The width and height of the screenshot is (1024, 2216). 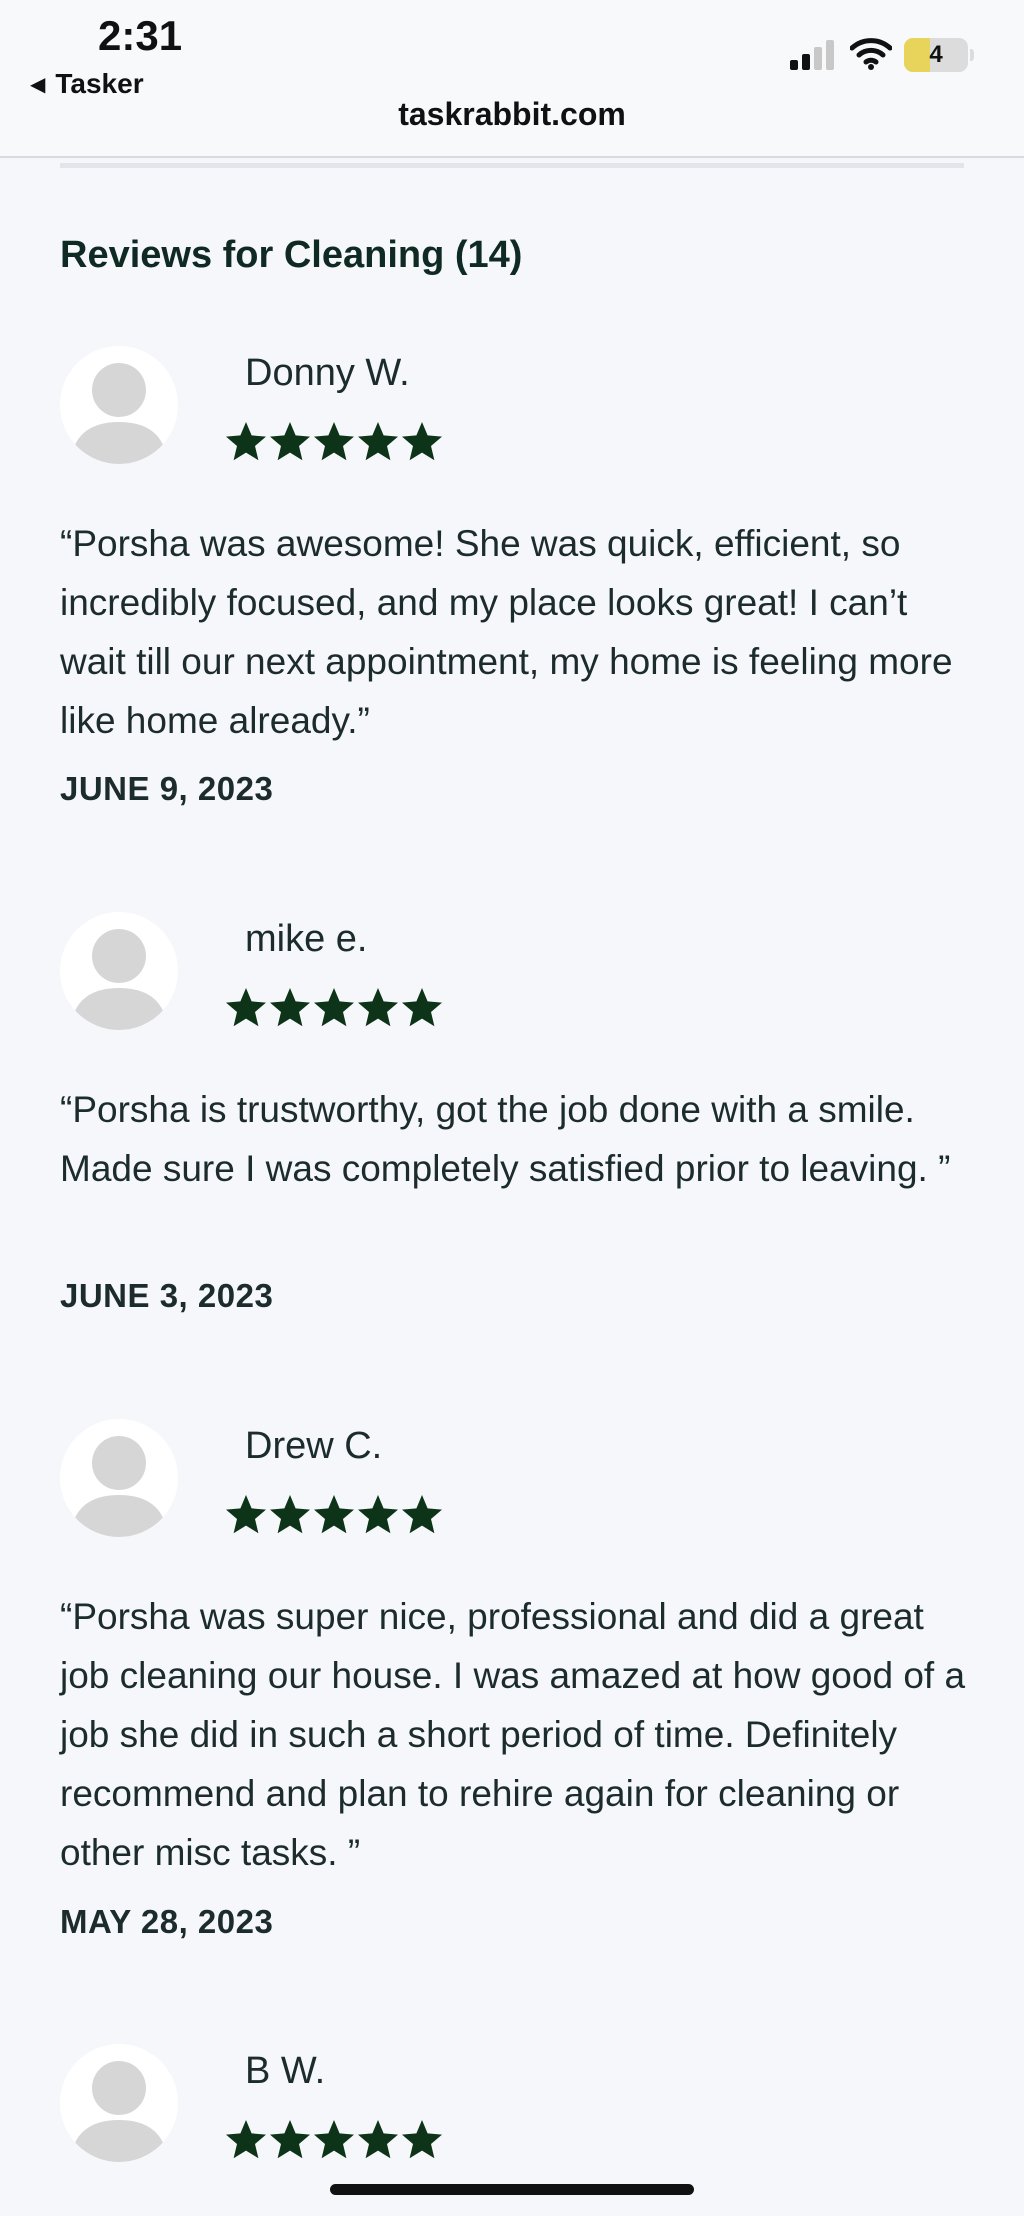 I want to click on reviewer-name: B W., so click(x=285, y=2071).